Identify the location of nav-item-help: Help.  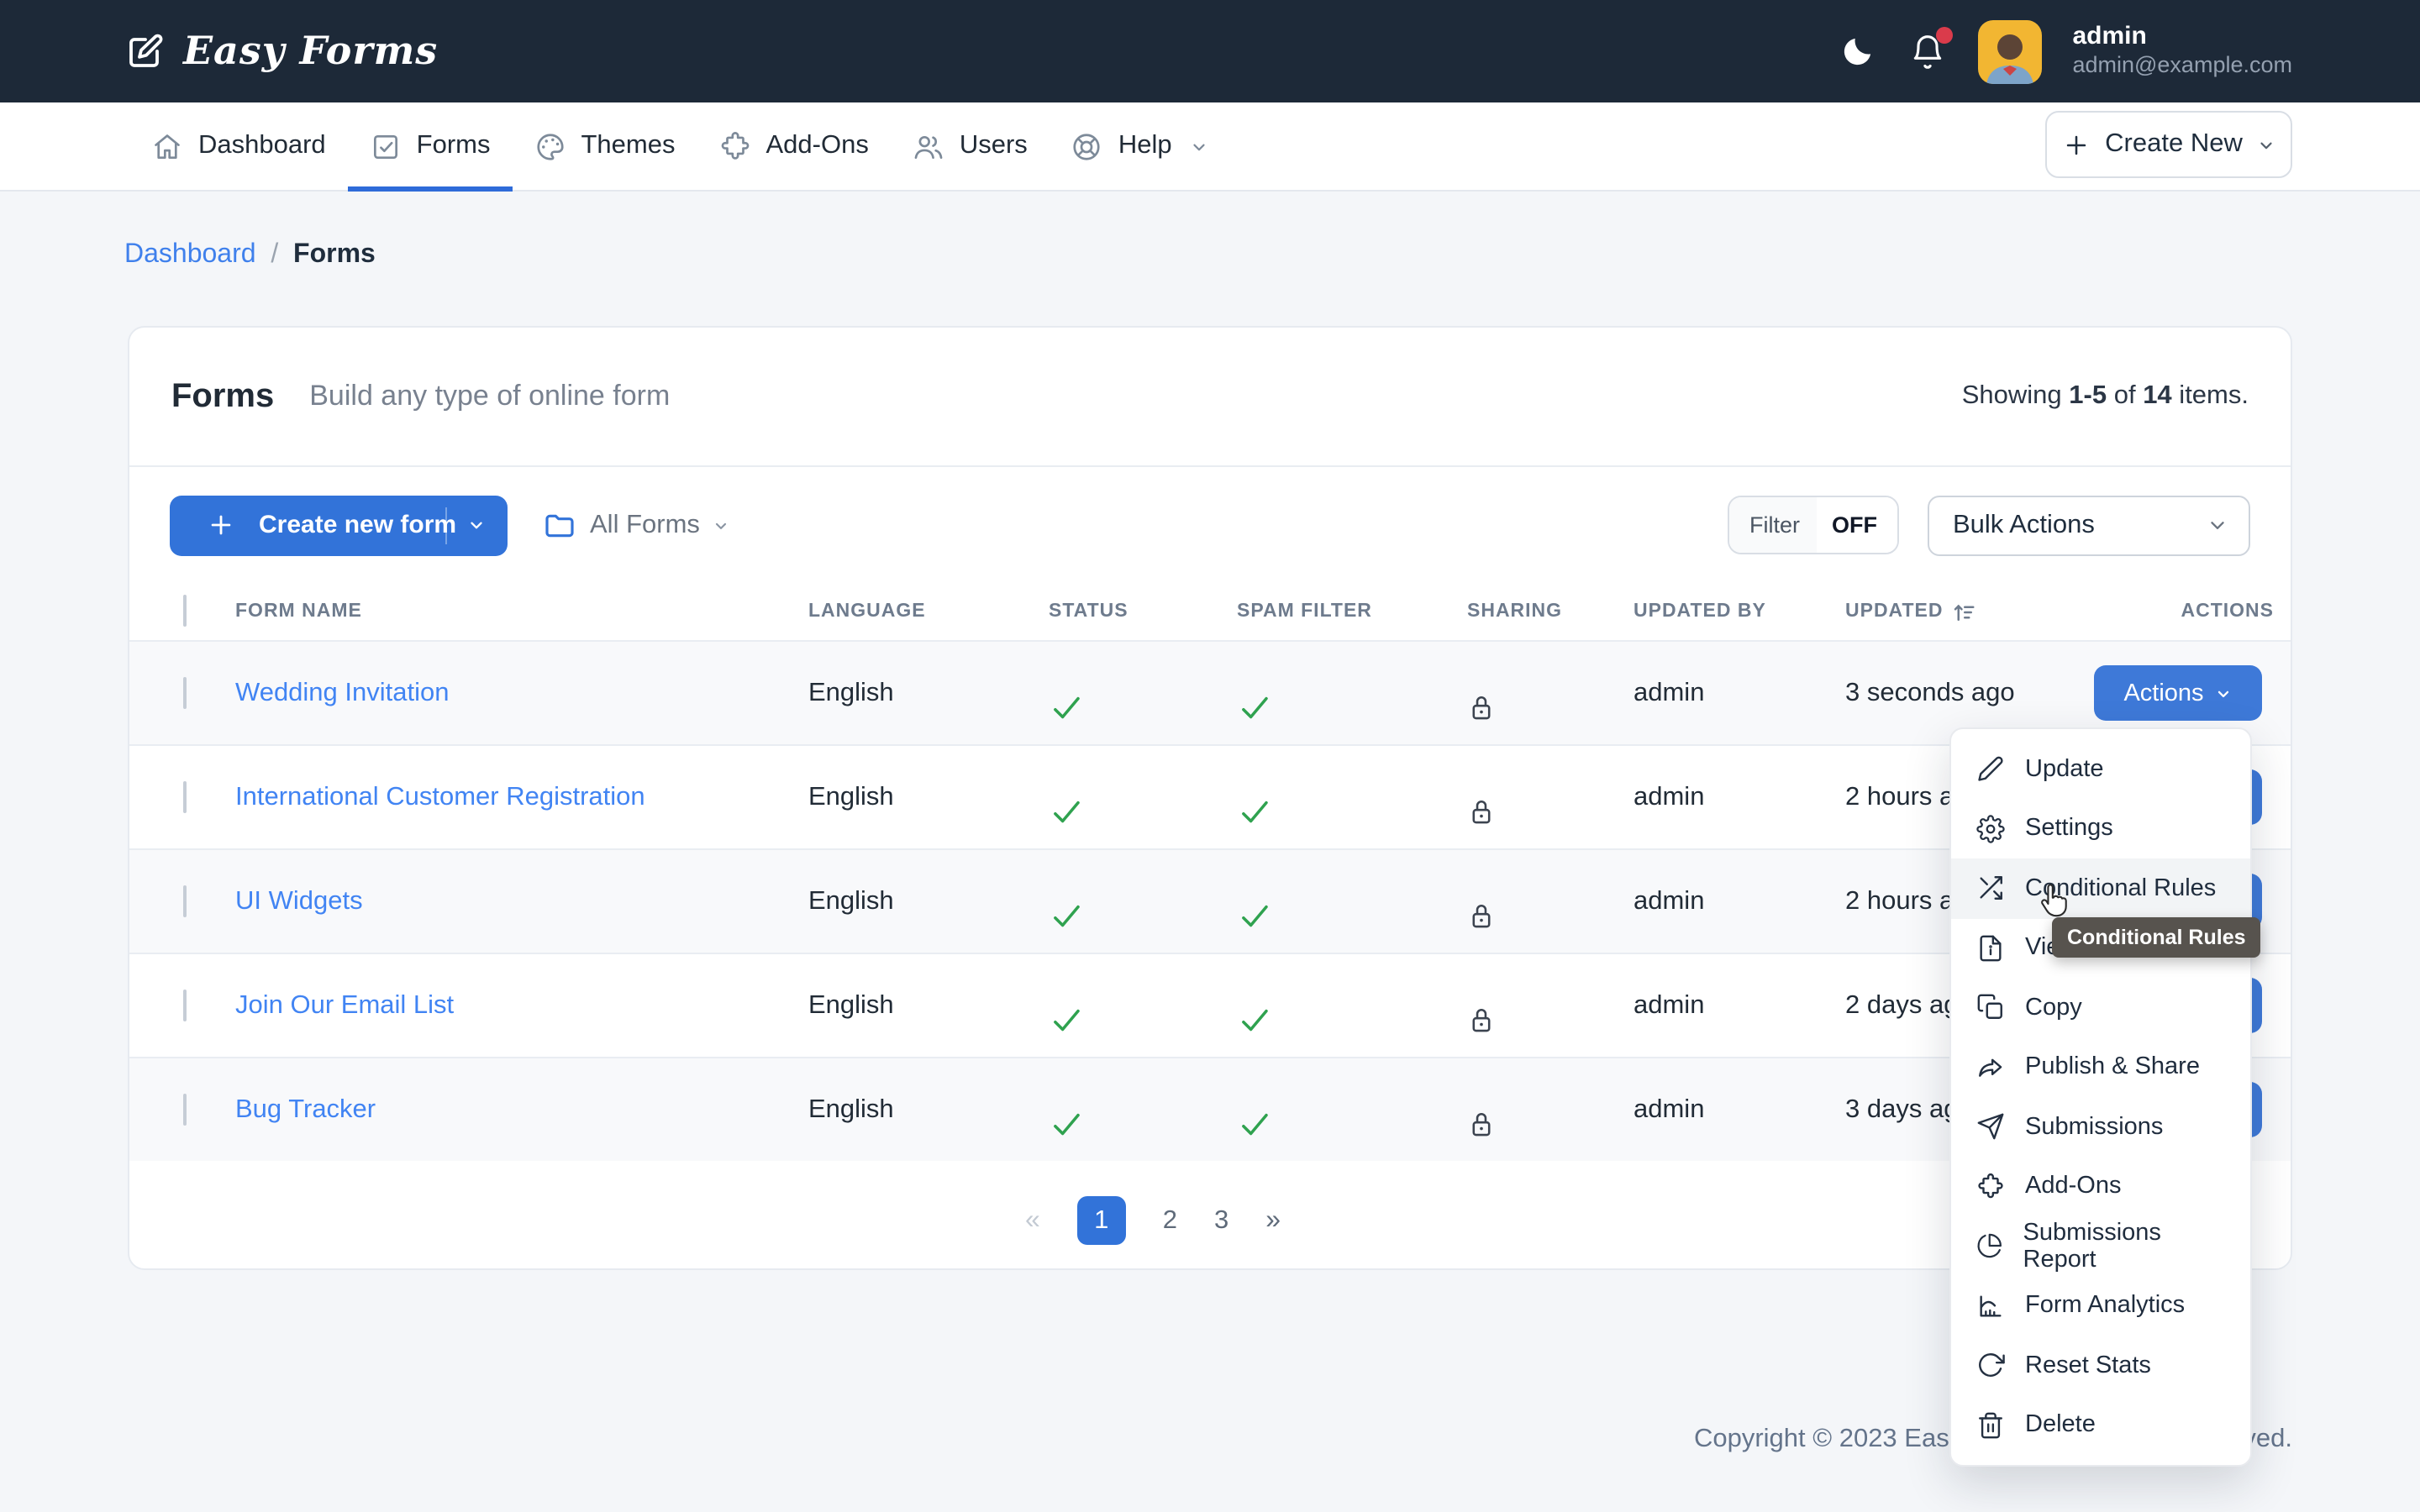
(1140, 146).